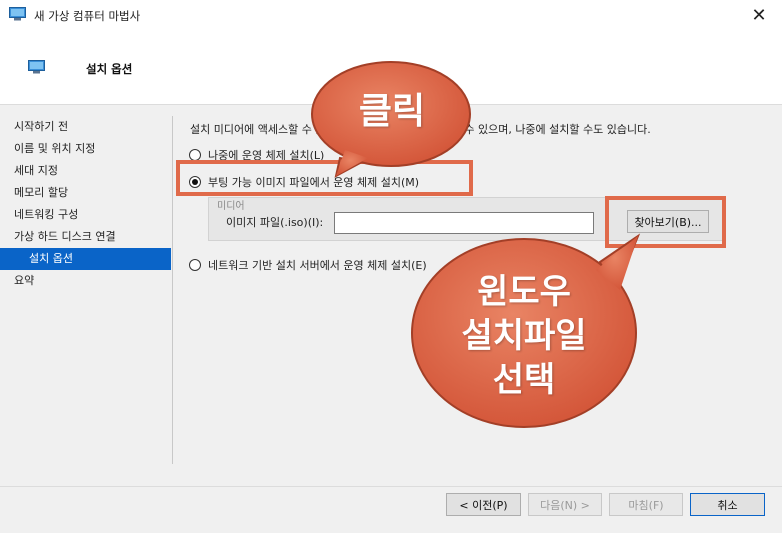 This screenshot has height=533, width=782. What do you see at coordinates (86, 171) in the screenshot?
I see `sidebar-item-generation: 세대 지정` at bounding box center [86, 171].